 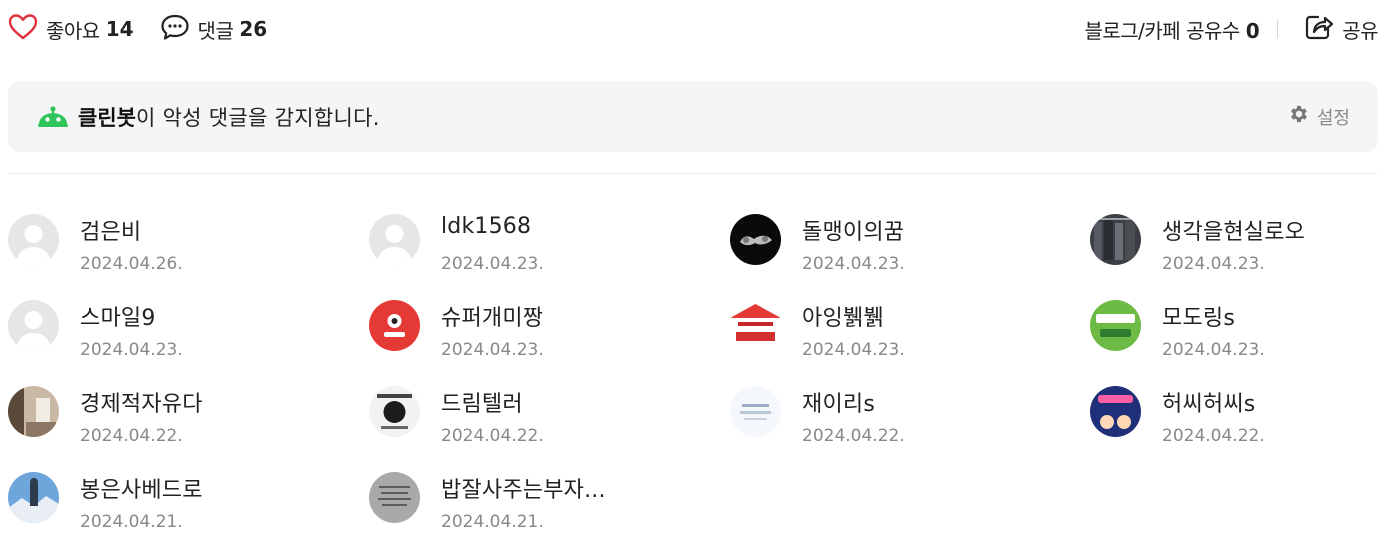 I want to click on like-button: 좋아요 14, so click(x=71, y=29).